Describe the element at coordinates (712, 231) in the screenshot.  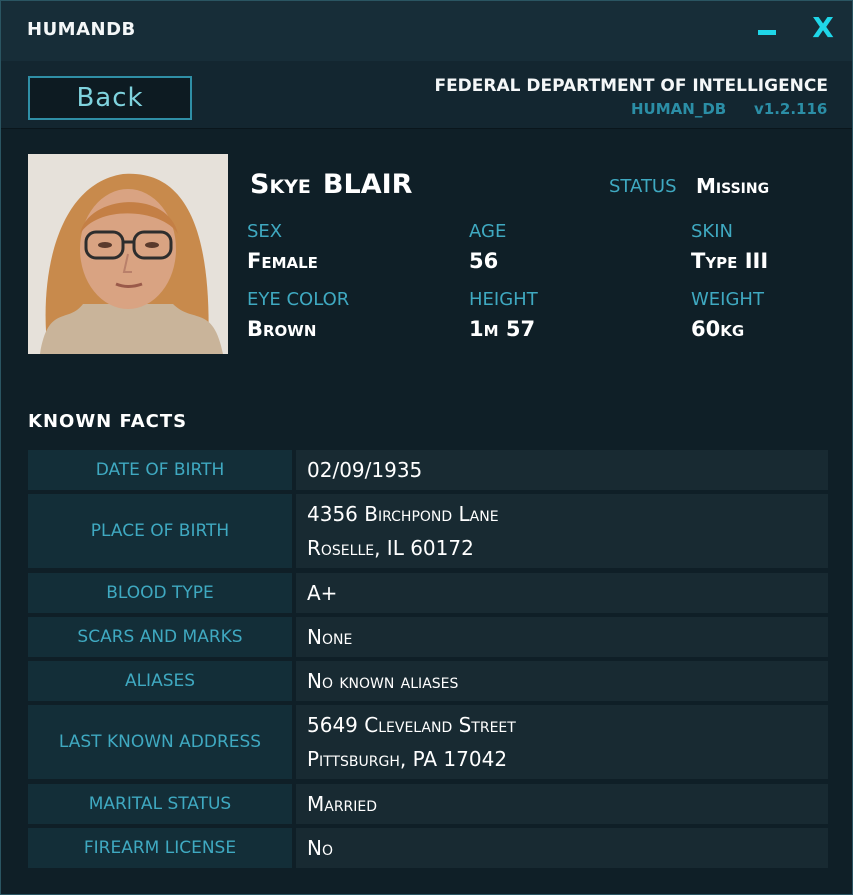
I see `skin-label: SKIN` at that location.